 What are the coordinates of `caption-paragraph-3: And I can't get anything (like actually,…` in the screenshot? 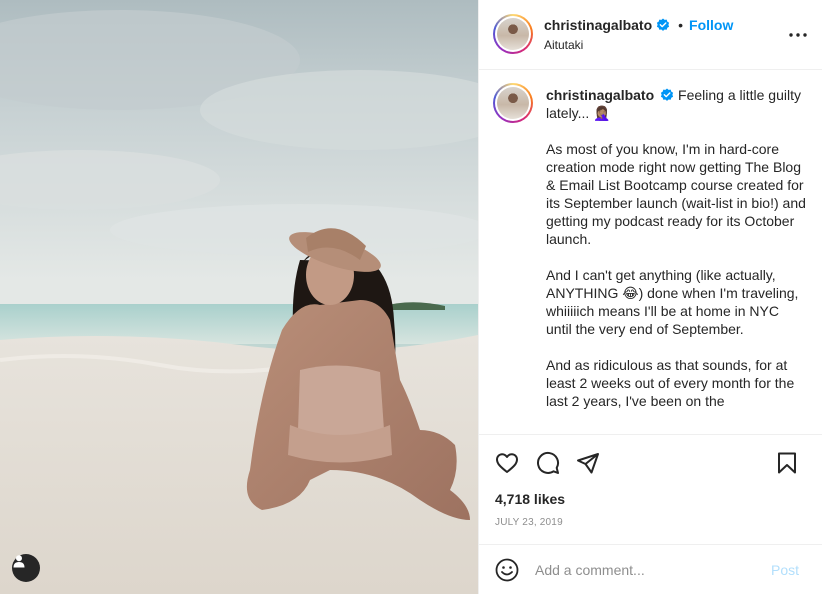 It's located at (672, 302).